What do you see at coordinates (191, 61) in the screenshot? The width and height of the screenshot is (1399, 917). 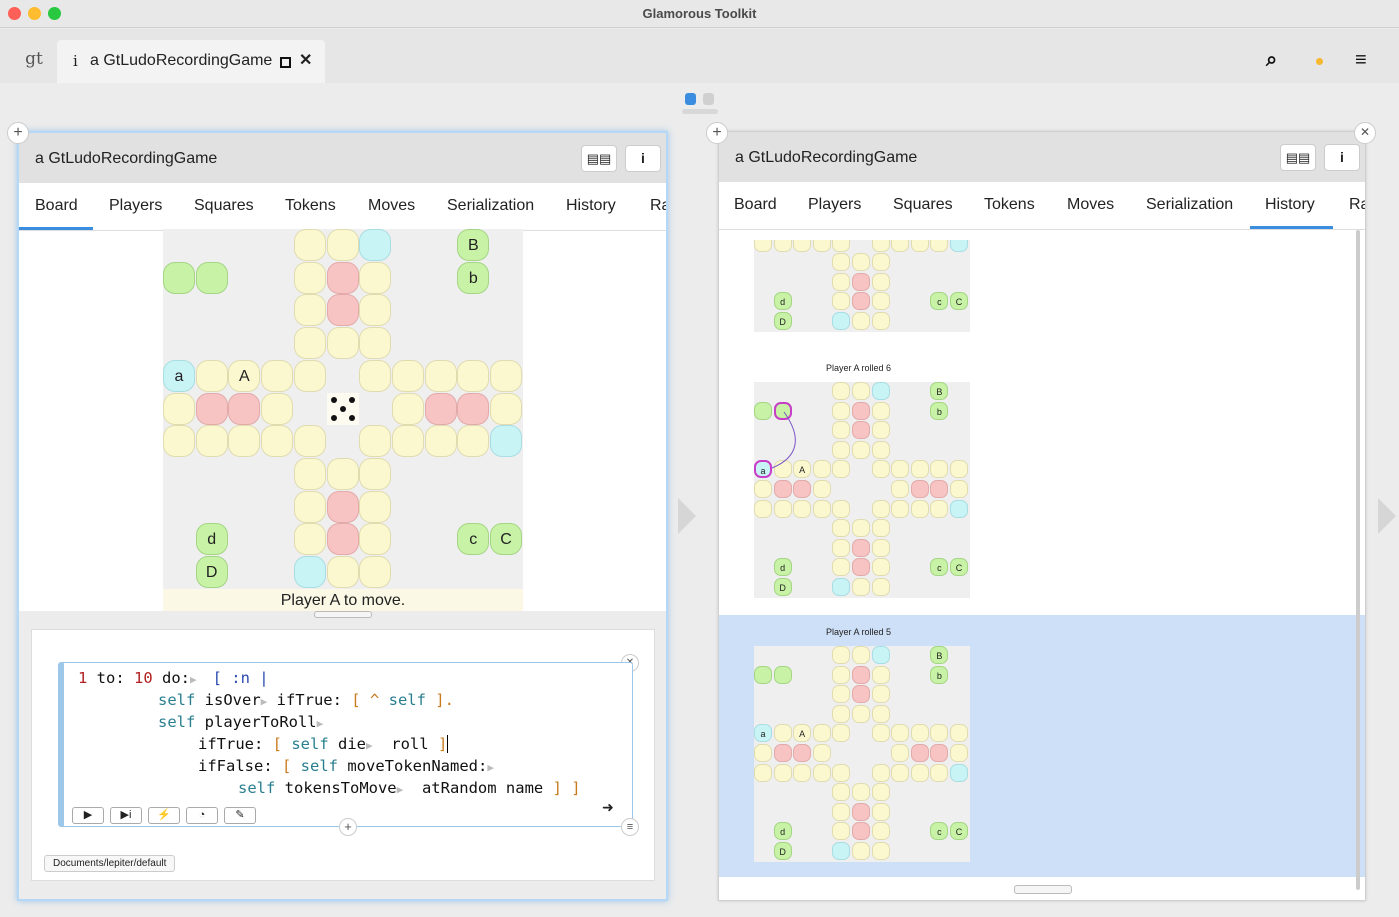 I see `tab-gtludo: i a GtLudoRecordingGame ✕` at bounding box center [191, 61].